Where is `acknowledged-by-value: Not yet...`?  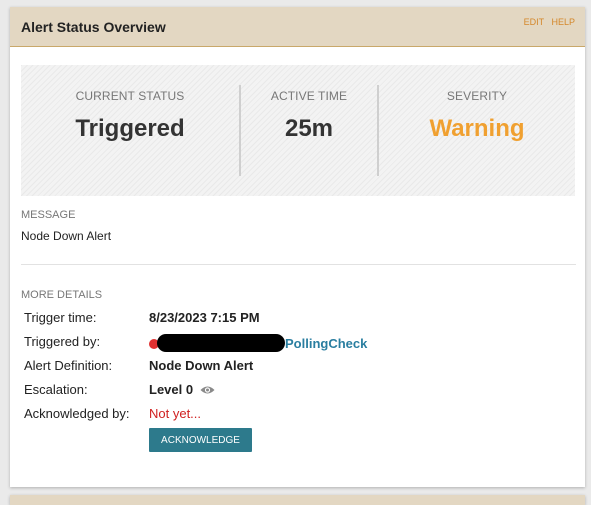
acknowledged-by-value: Not yet... is located at coordinates (175, 413).